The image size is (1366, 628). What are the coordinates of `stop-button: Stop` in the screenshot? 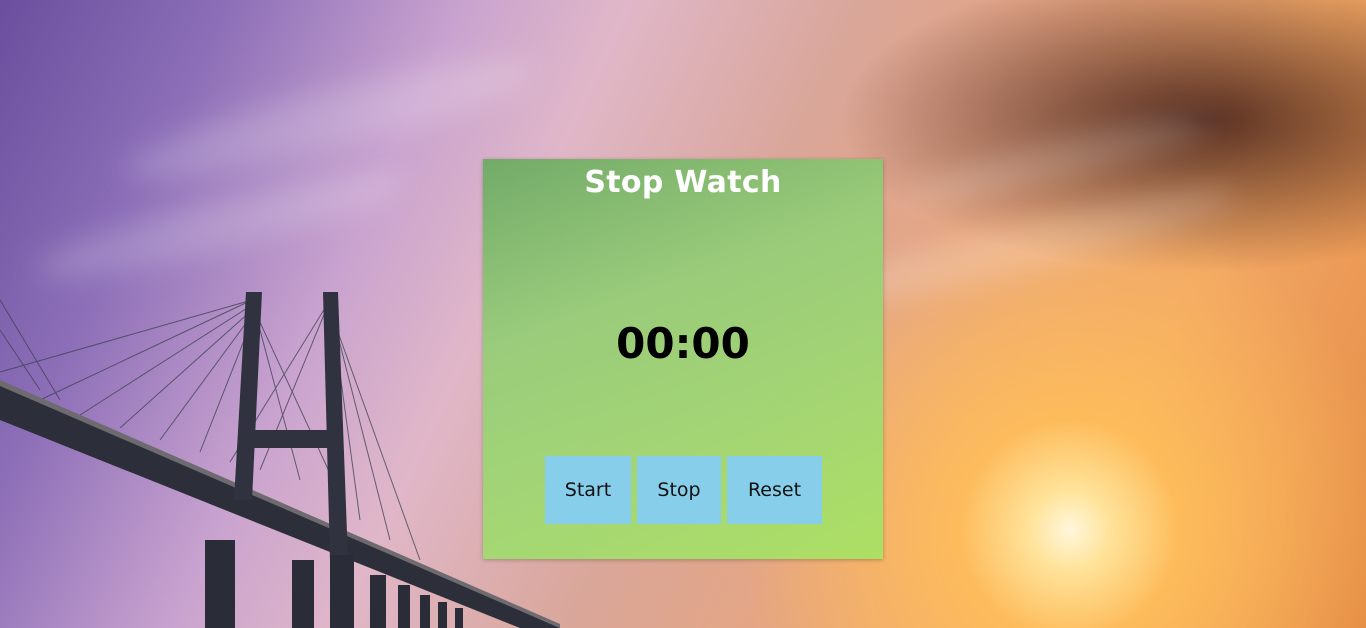 It's located at (679, 490).